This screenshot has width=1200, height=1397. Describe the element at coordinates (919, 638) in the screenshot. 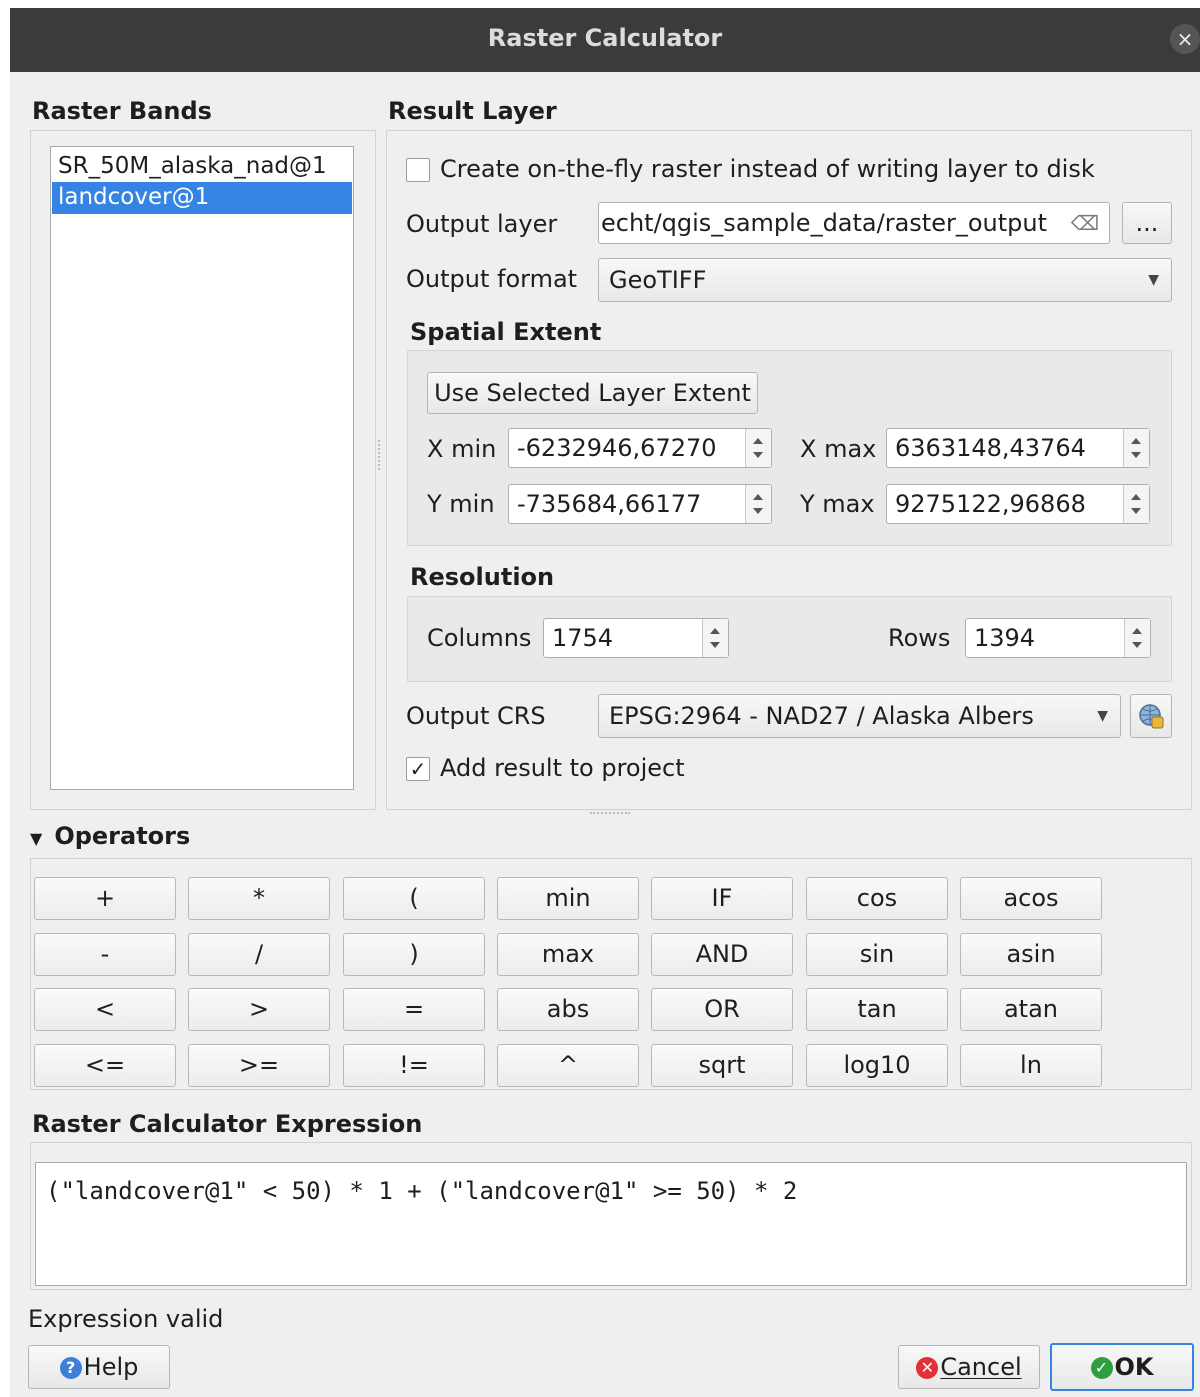

I see `rows-label: Rows` at that location.